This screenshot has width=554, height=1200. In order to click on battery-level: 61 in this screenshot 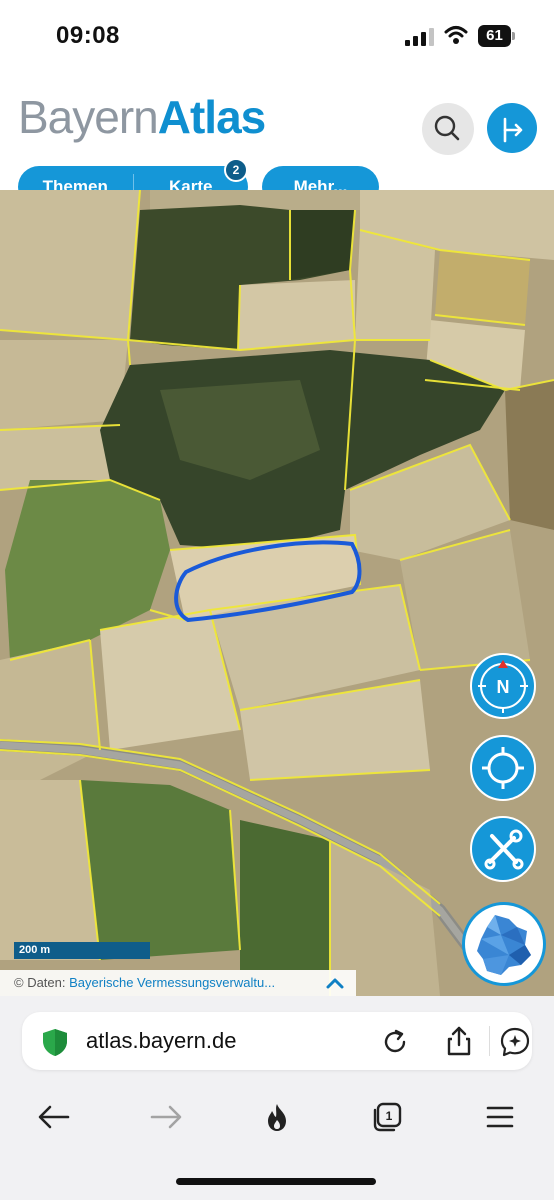, I will do `click(494, 36)`.